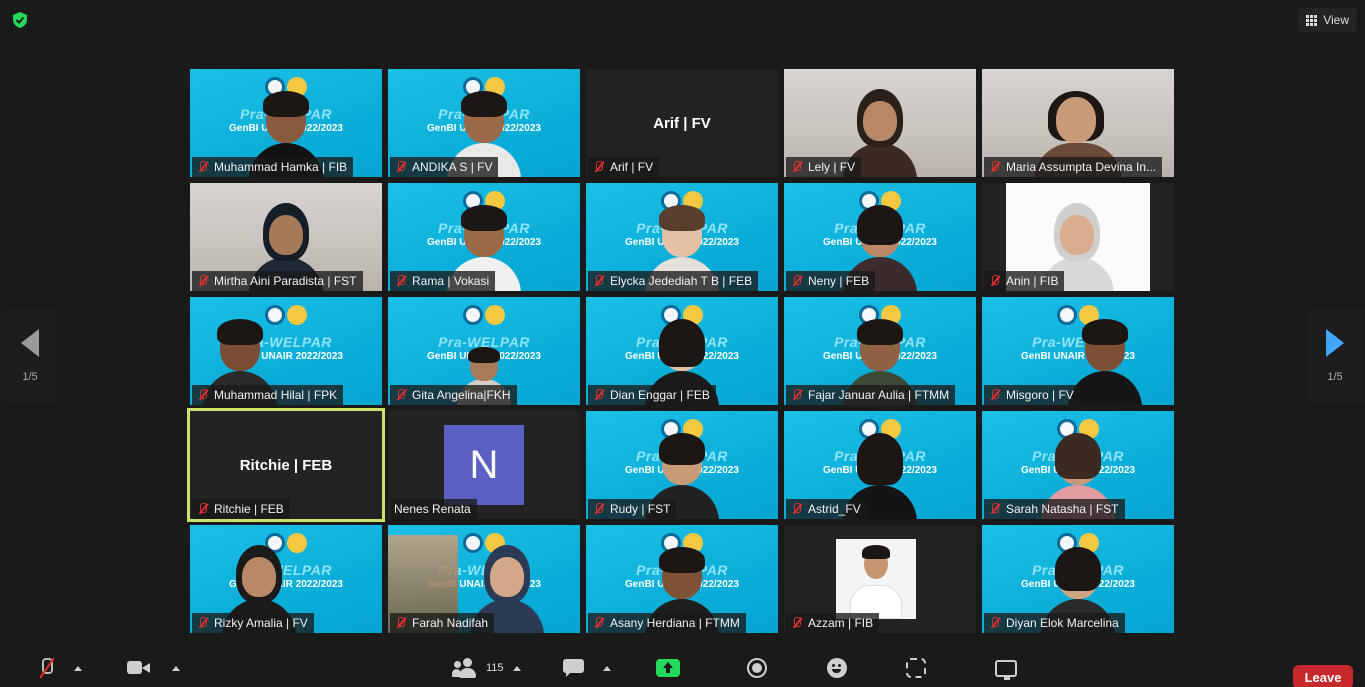 The height and width of the screenshot is (687, 1365). I want to click on chat-icon, so click(574, 668).